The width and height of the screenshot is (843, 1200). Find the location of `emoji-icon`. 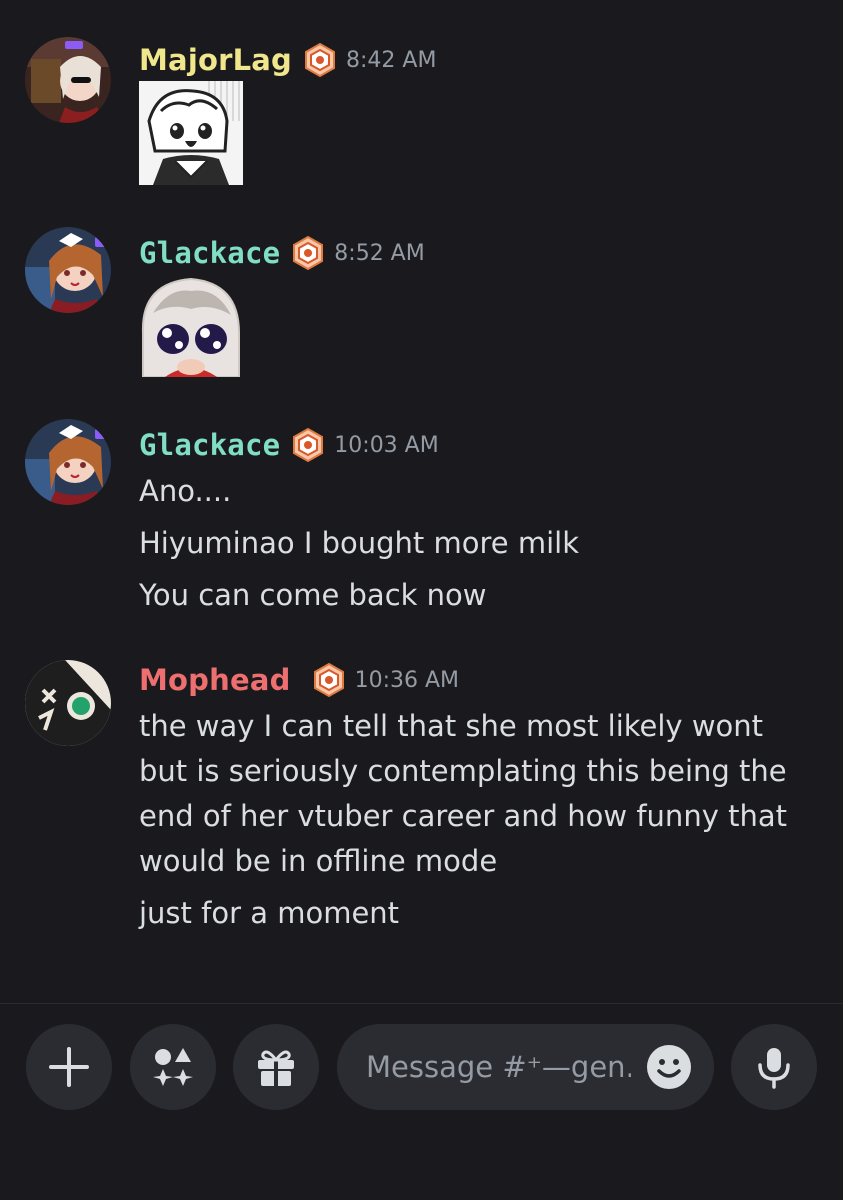

emoji-icon is located at coordinates (669, 1067).